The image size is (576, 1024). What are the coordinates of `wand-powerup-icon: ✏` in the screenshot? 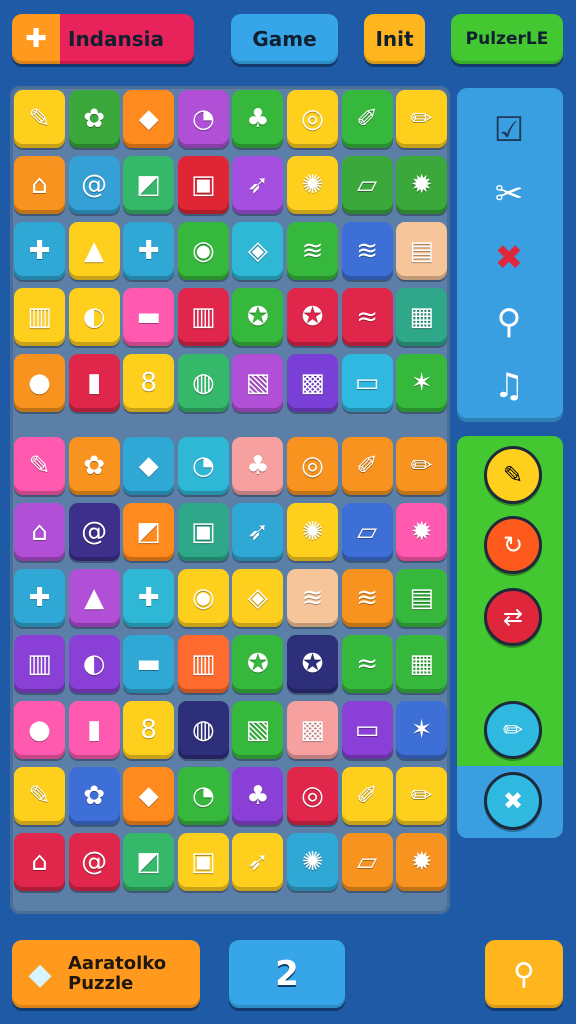 It's located at (513, 730).